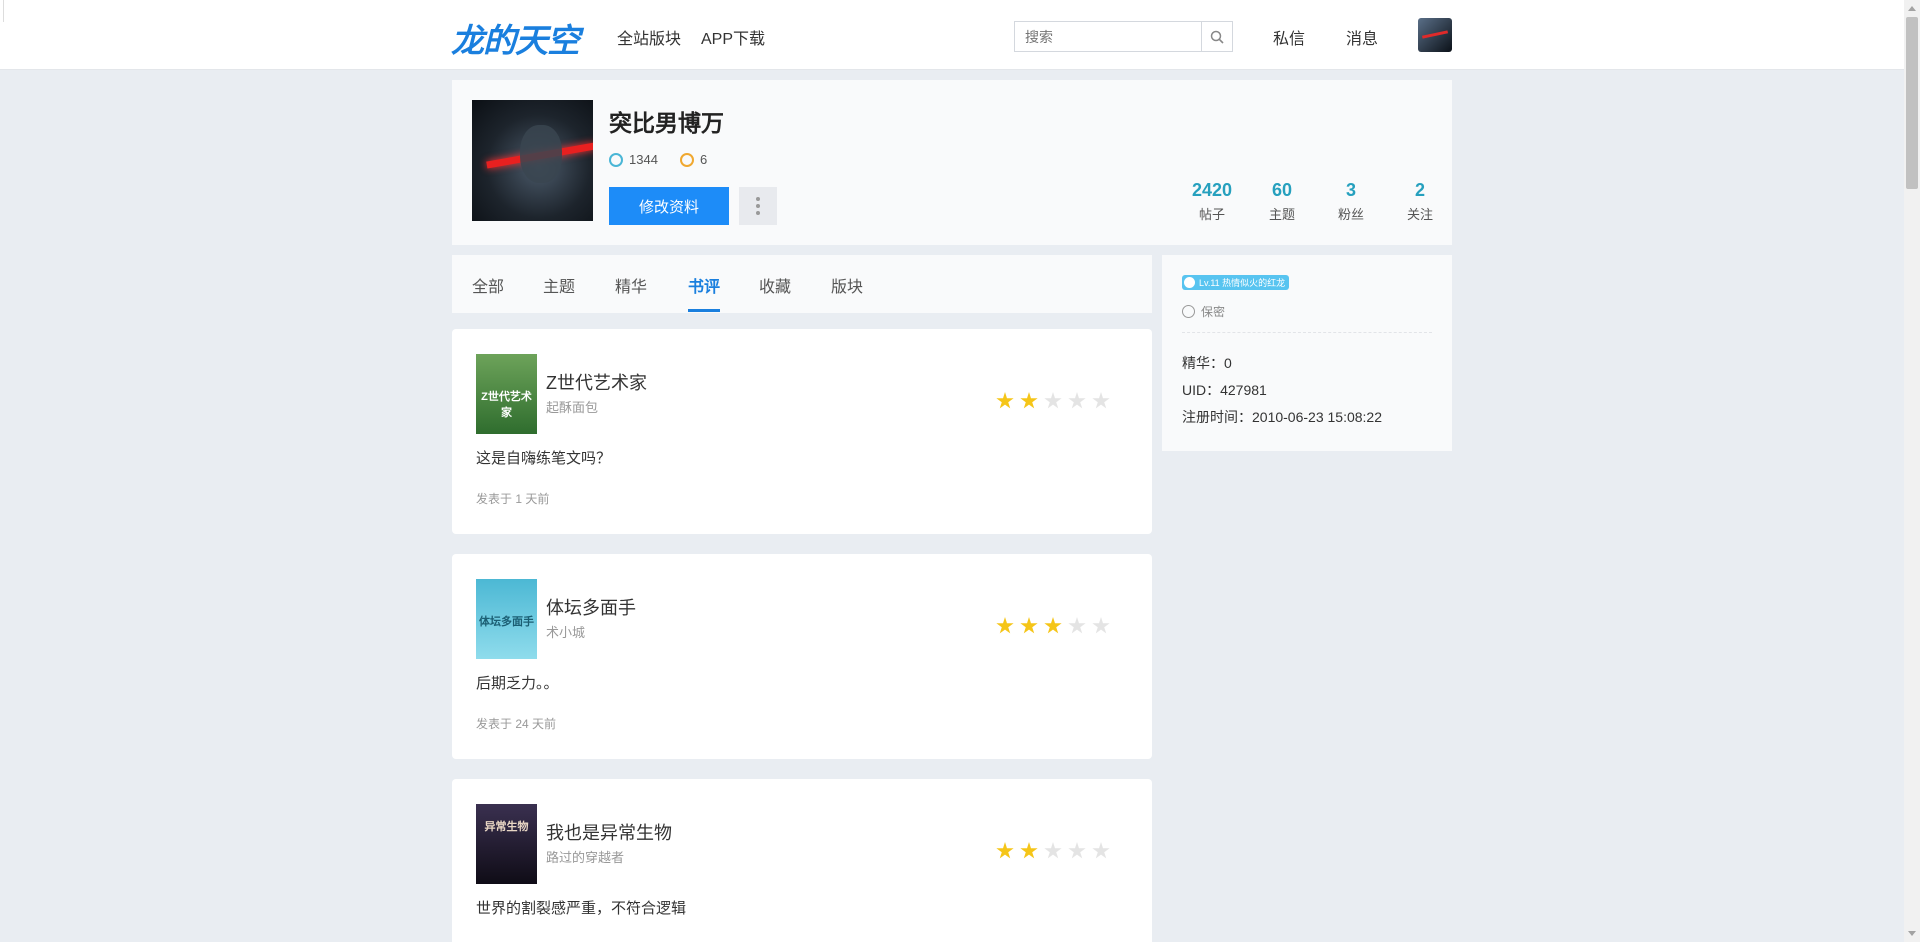 The image size is (1920, 942). What do you see at coordinates (544, 458) in the screenshot?
I see `review-text: 这是自嗨练笔文吗？` at bounding box center [544, 458].